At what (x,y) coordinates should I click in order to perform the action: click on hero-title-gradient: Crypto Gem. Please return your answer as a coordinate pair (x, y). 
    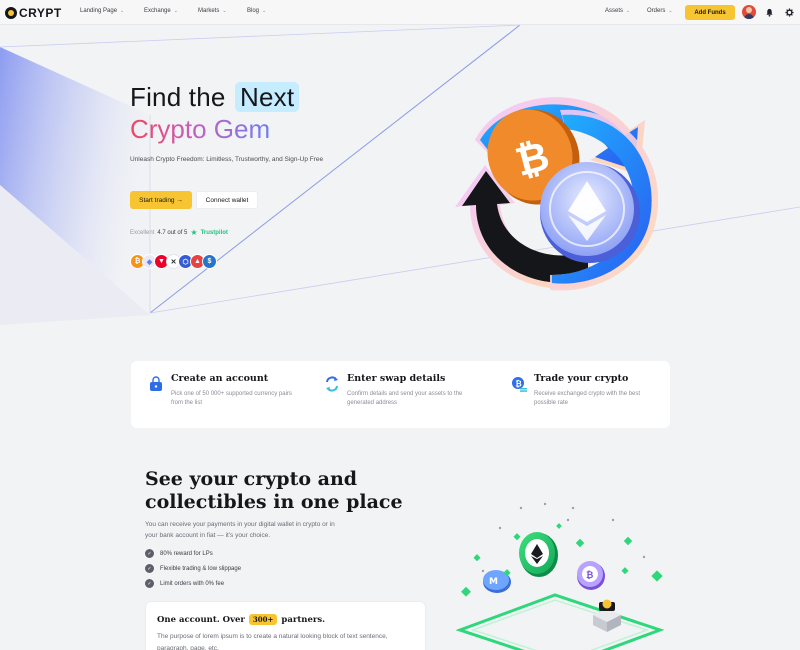
    Looking at the image, I should click on (200, 129).